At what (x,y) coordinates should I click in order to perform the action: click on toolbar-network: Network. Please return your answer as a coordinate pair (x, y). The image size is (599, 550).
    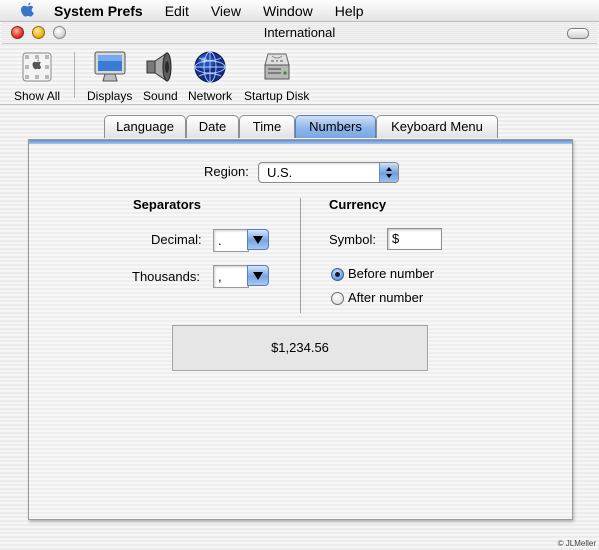
    Looking at the image, I should click on (210, 76).